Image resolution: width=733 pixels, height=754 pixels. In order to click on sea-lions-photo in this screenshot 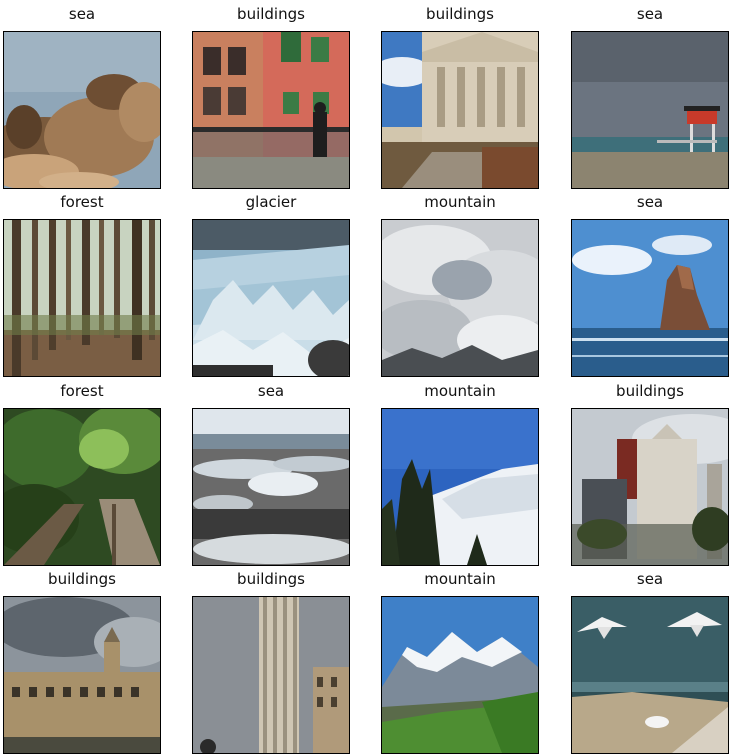, I will do `click(82, 110)`.